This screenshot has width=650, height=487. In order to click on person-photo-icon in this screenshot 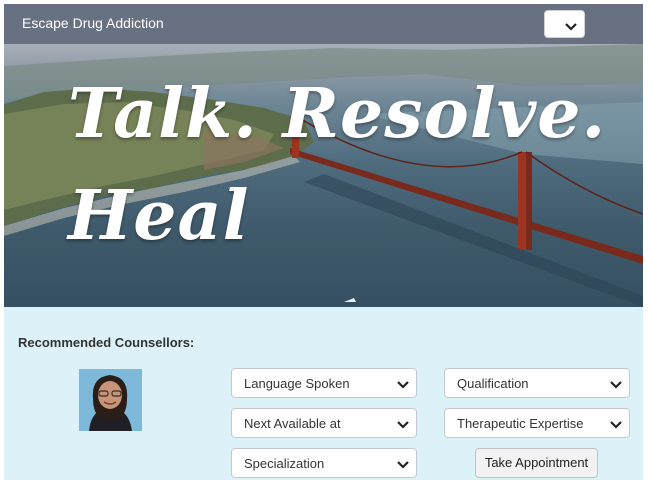, I will do `click(110, 400)`.